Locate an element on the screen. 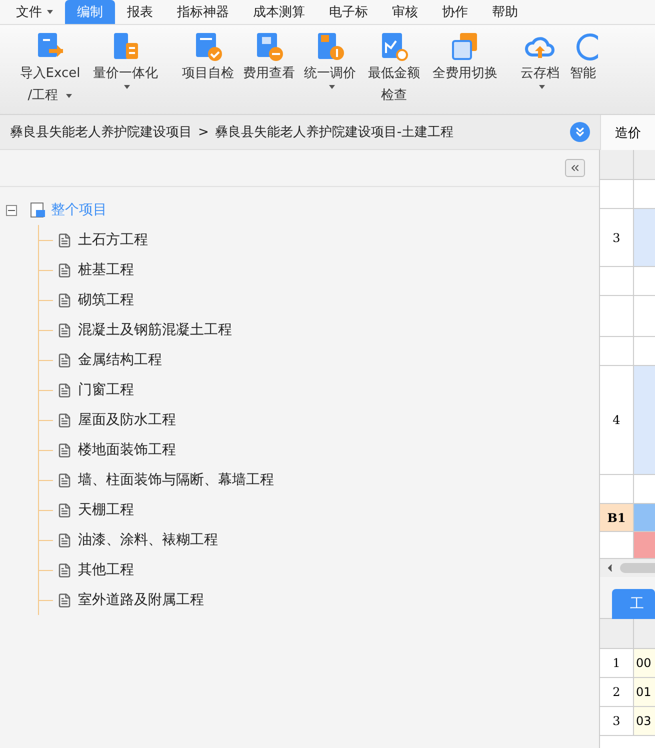 This screenshot has height=748, width=655. tree-item: 油漆、涂料、裱糊工程 is located at coordinates (148, 540).